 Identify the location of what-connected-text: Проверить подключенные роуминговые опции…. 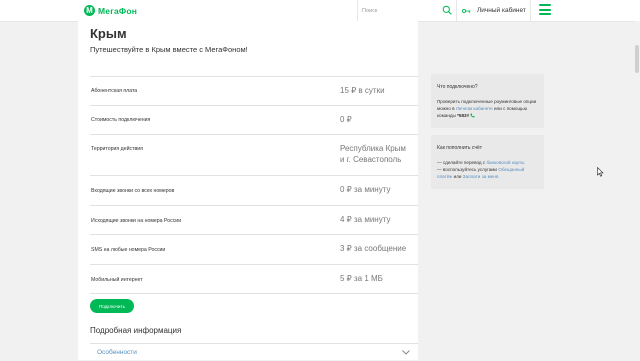
(488, 108).